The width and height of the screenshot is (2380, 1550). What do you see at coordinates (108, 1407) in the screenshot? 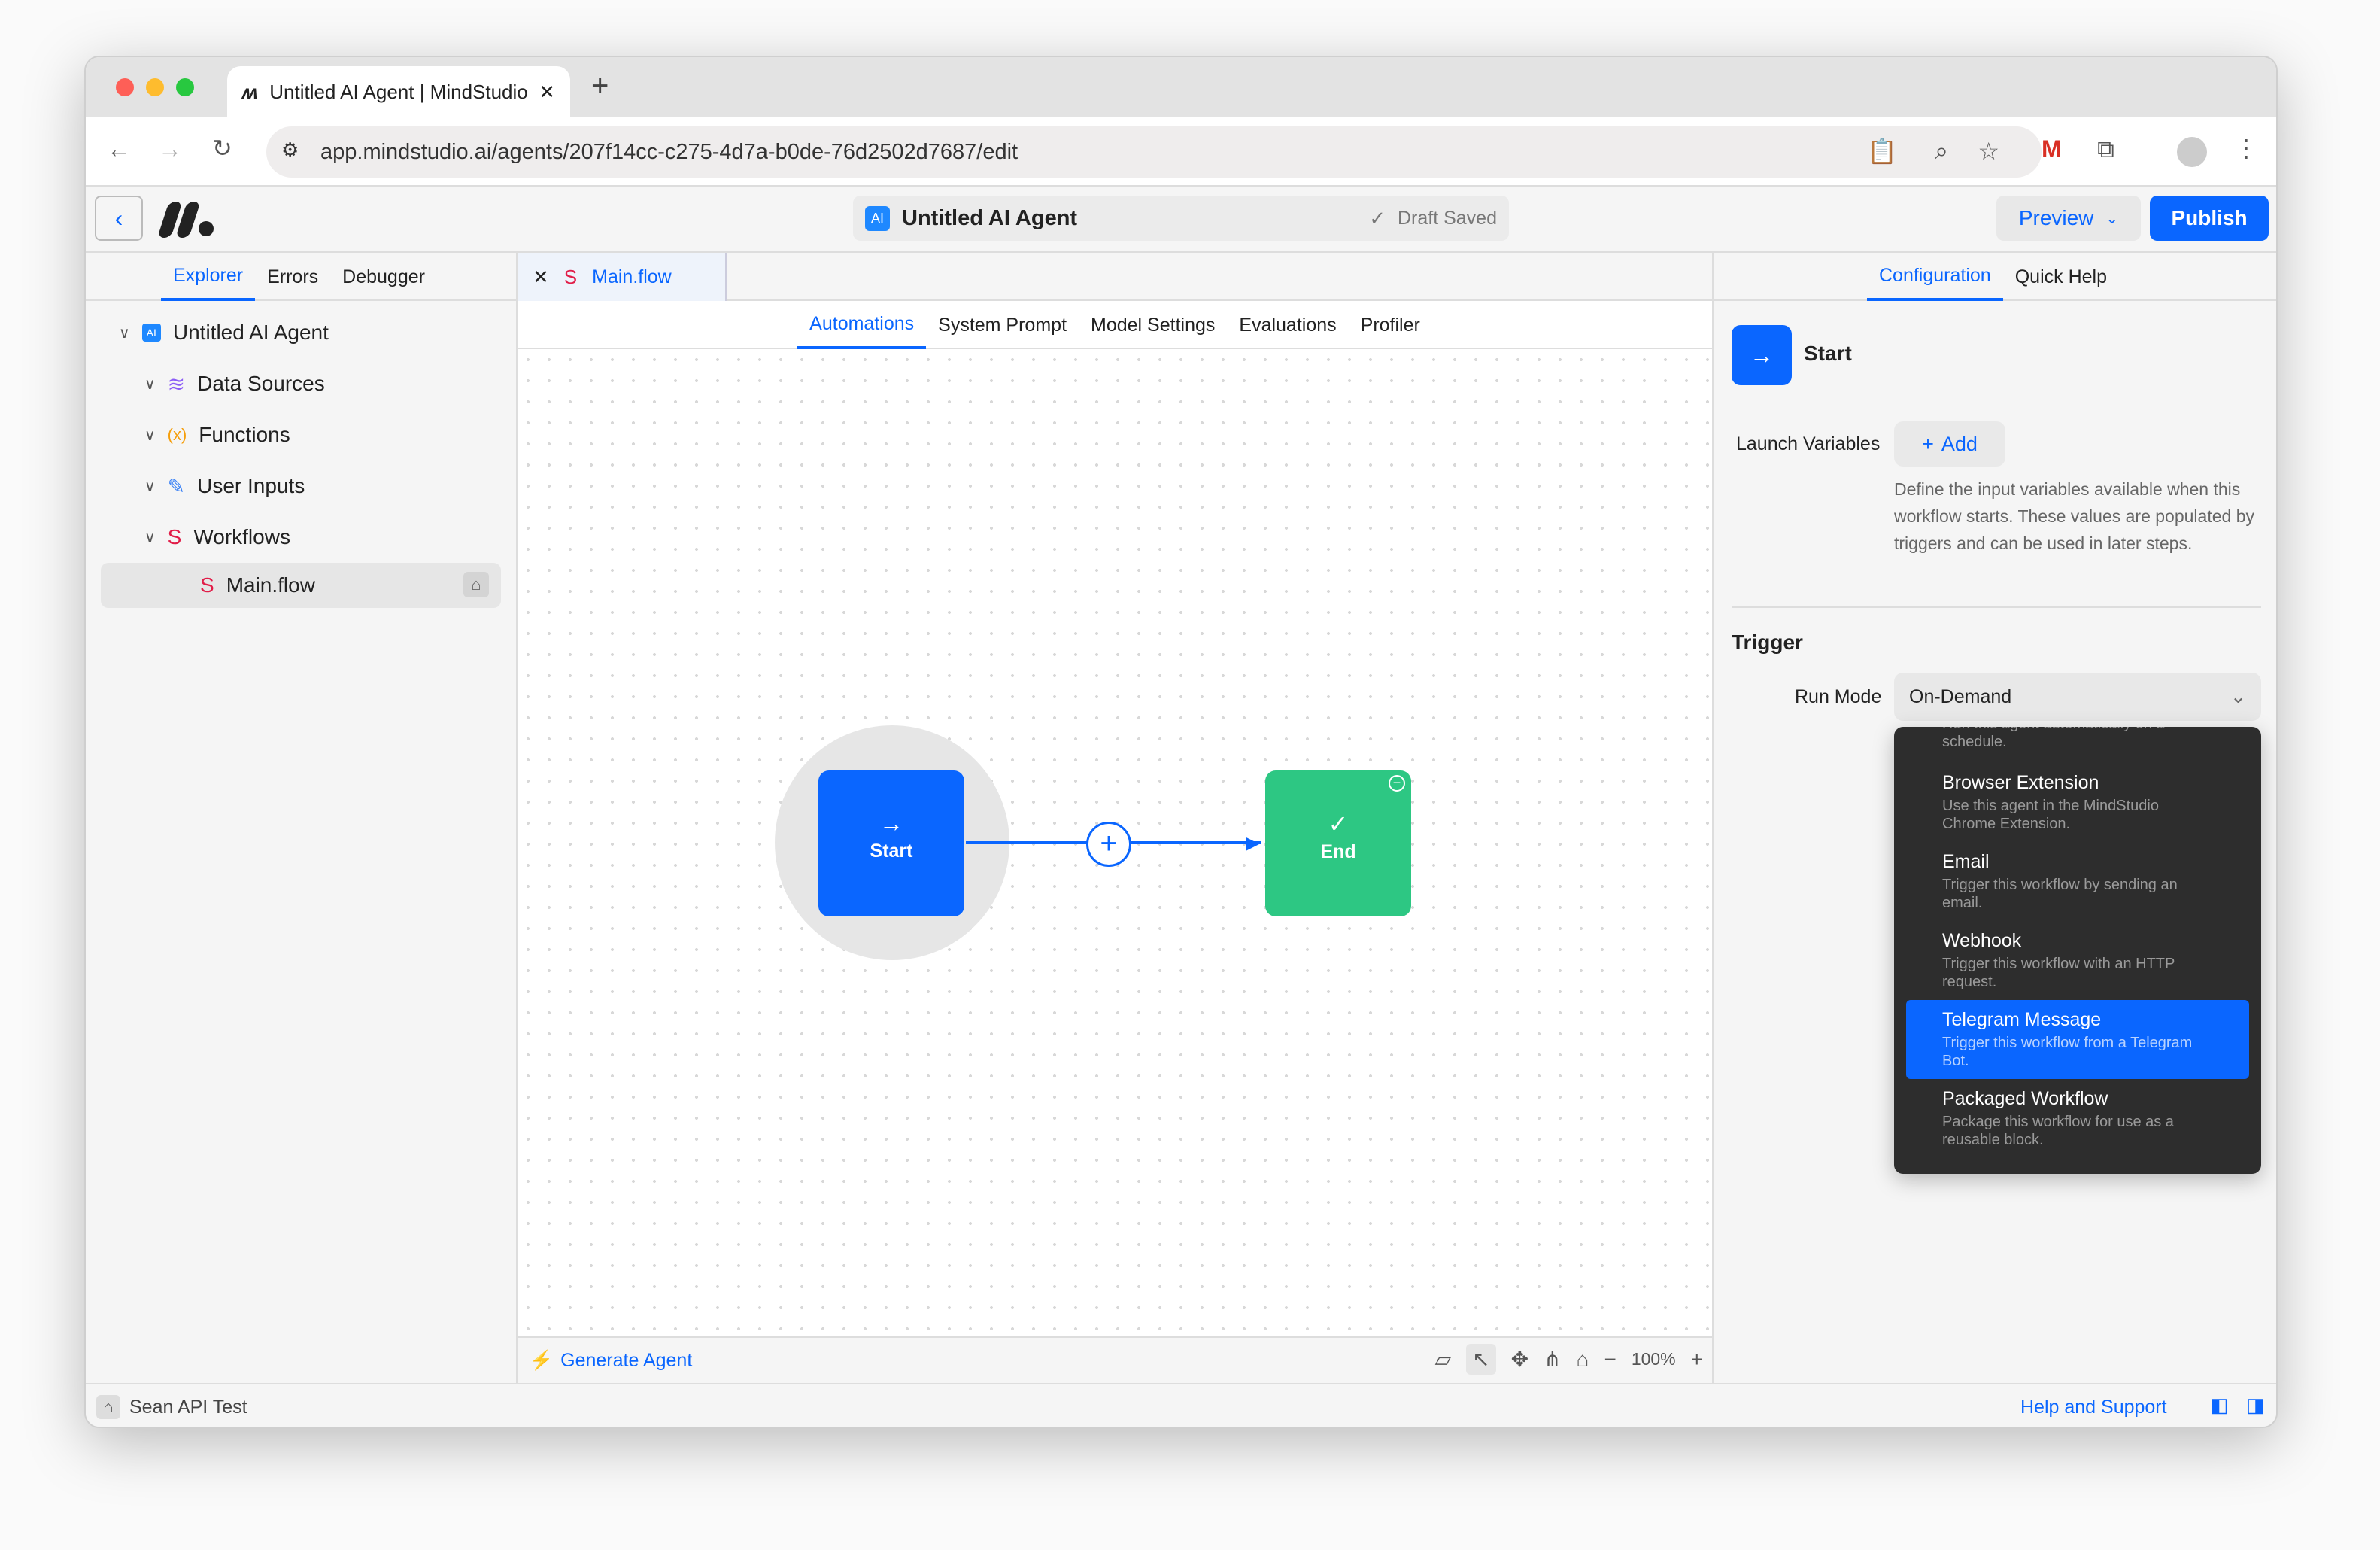
I see `workspace-home-icon: ⌂` at bounding box center [108, 1407].